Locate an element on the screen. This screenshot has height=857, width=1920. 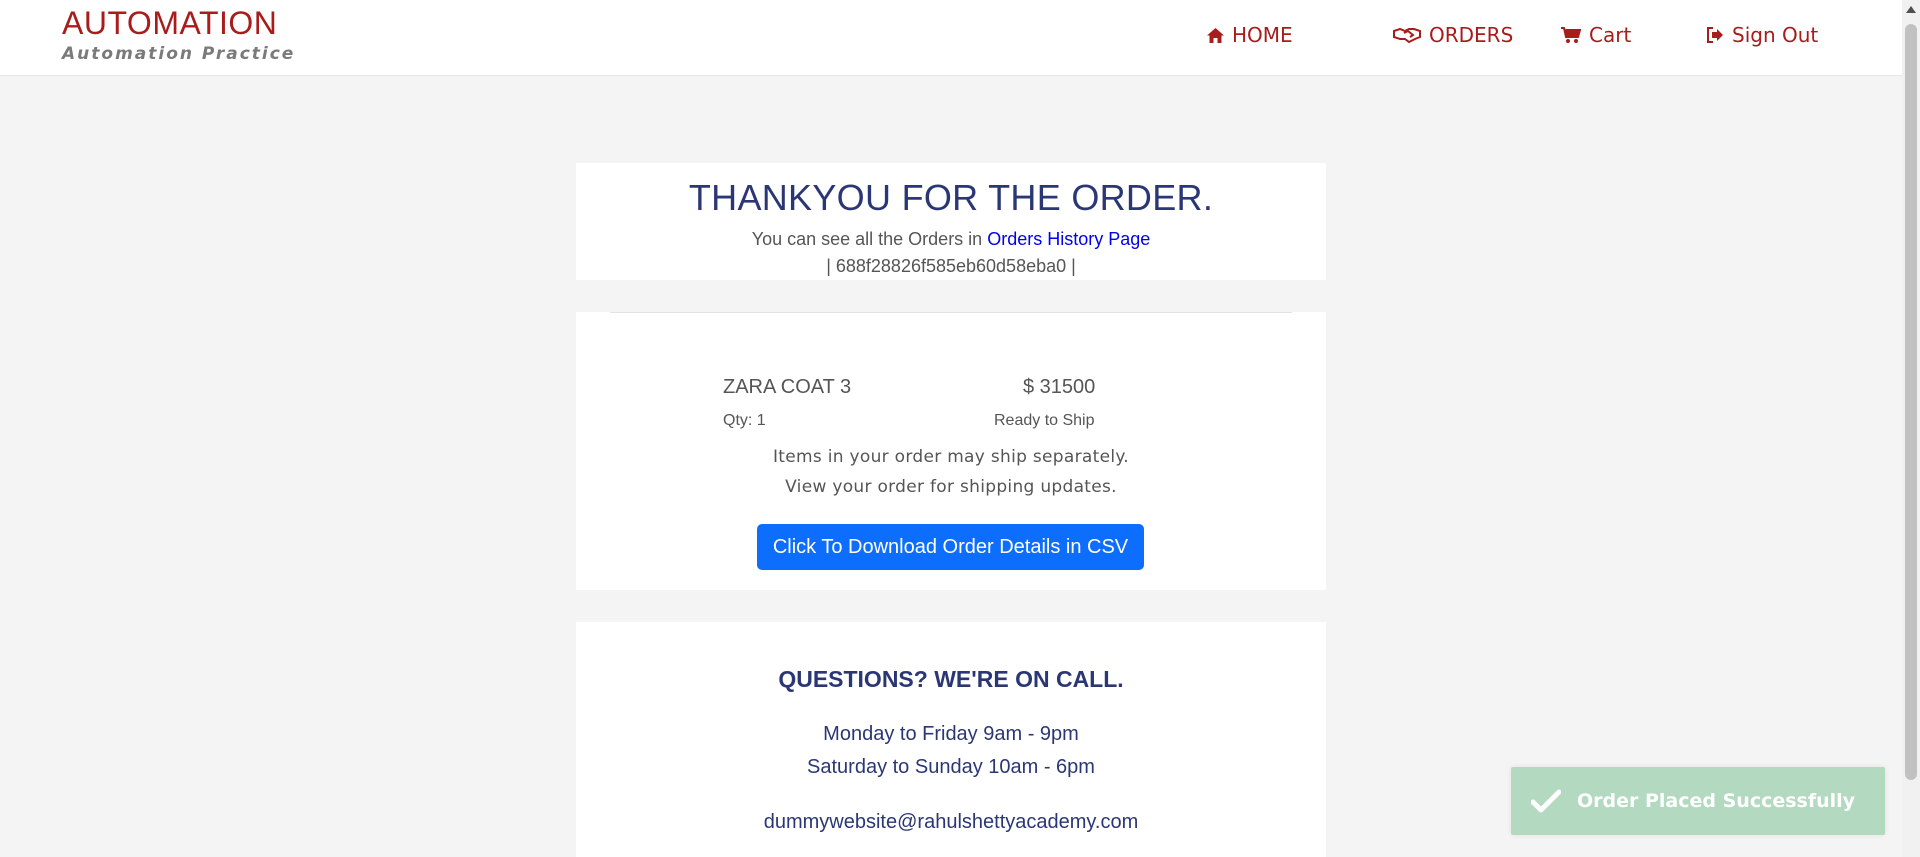
scroll-up-arrow-icon is located at coordinates (1911, 9).